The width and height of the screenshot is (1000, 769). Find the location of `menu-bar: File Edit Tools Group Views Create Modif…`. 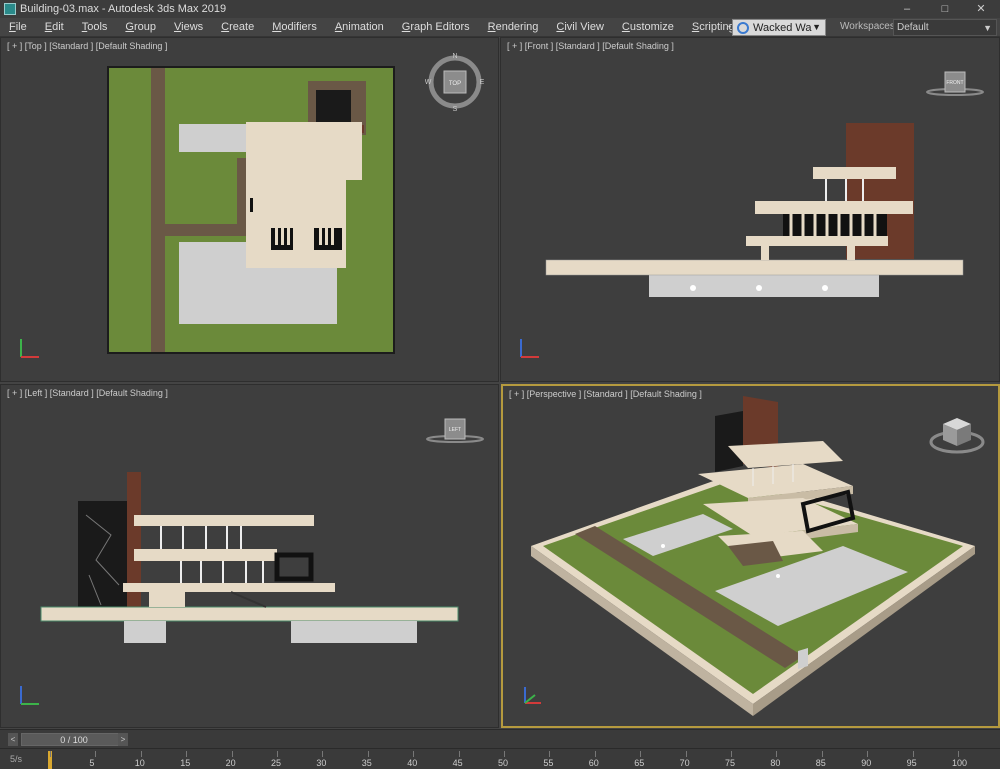

menu-bar: File Edit Tools Group Views Create Modif… is located at coordinates (500, 27).